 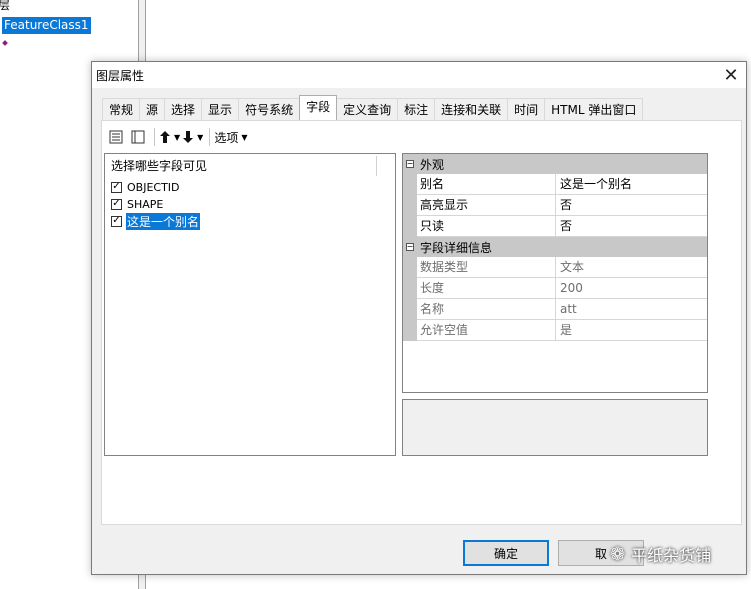 I want to click on options-dropdown-button: 选项 ▼, so click(x=230, y=137).